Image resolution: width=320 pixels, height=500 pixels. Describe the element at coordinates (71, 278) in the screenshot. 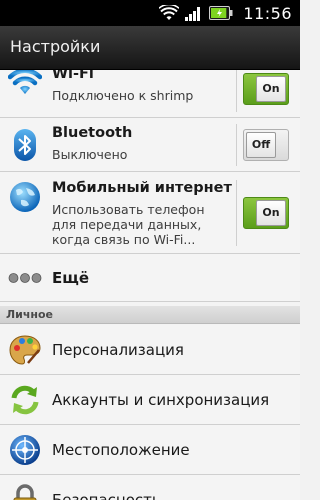

I see `setting-label: Ещё` at that location.